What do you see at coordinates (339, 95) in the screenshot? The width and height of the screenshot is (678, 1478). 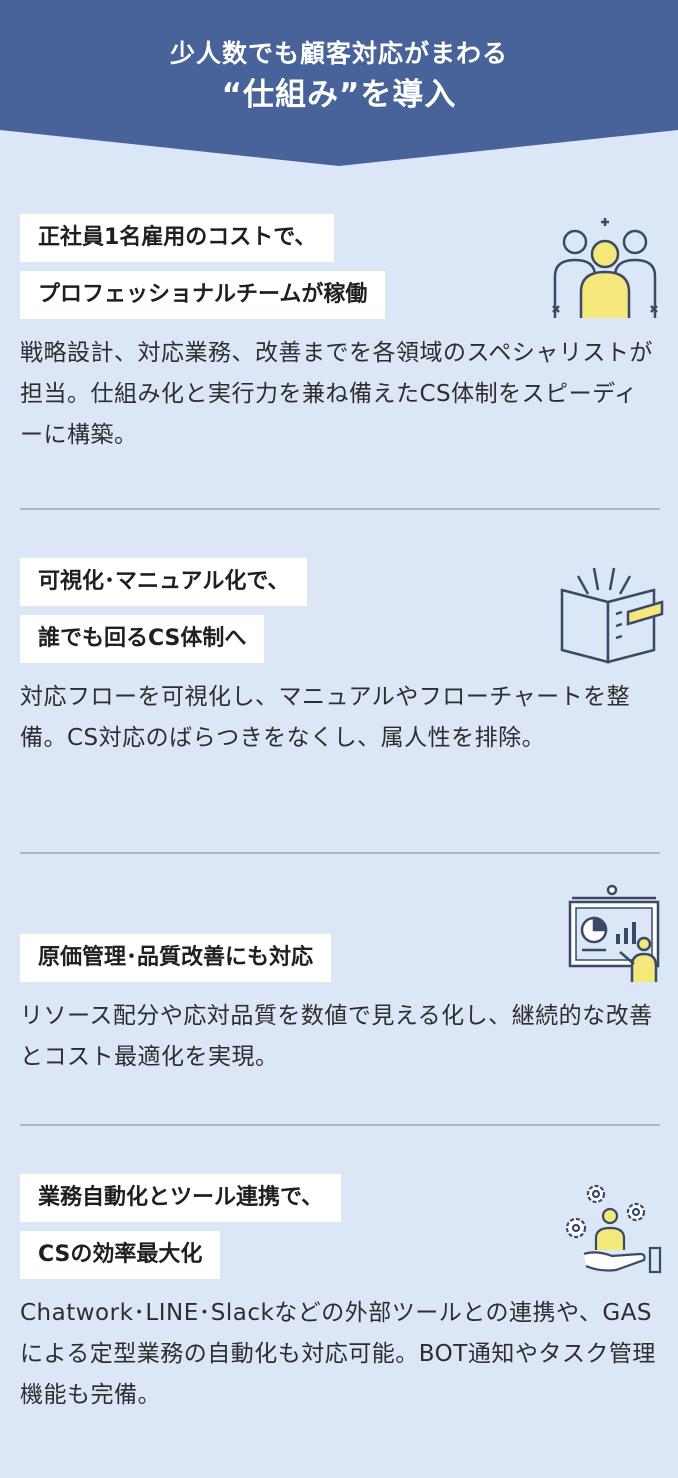 I see `header-line2: “仕組み”を導入` at bounding box center [339, 95].